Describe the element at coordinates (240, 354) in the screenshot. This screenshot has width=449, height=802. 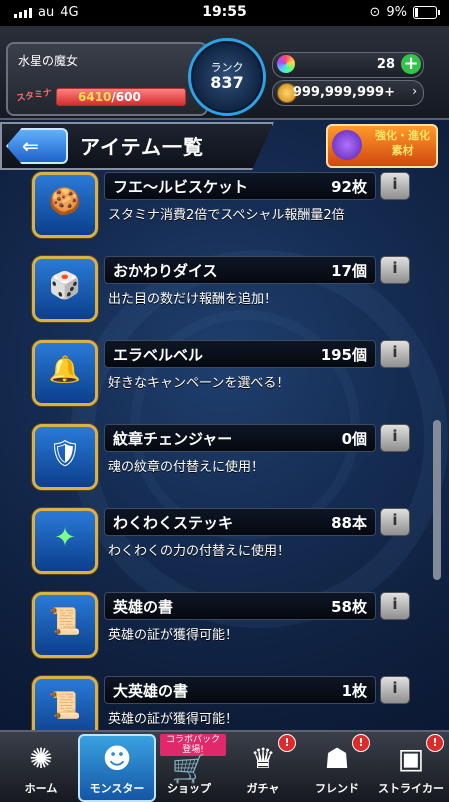
I see `item-name-box: エラベルベル 195個` at that location.